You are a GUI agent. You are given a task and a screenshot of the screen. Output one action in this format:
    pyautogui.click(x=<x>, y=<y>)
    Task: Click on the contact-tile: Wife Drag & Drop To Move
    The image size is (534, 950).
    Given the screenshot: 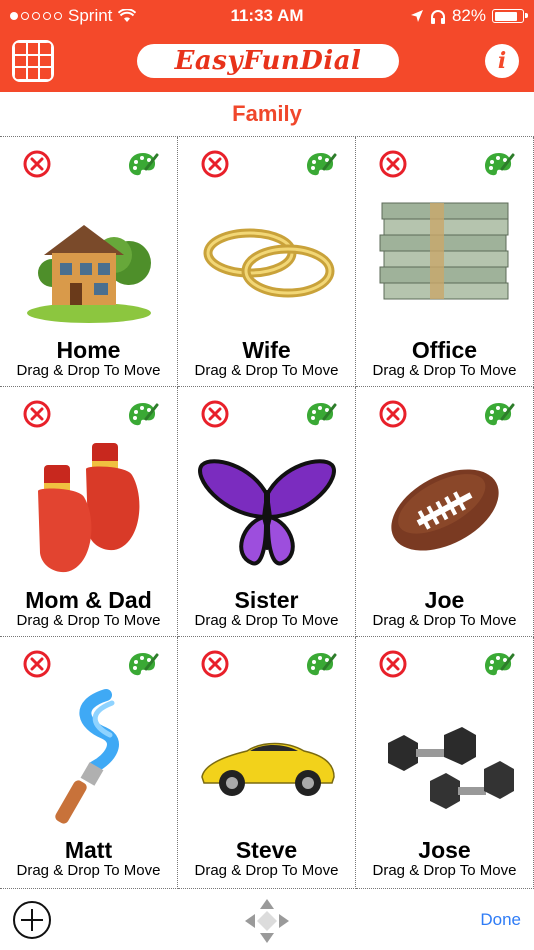 What is the action you would take?
    pyautogui.click(x=267, y=262)
    